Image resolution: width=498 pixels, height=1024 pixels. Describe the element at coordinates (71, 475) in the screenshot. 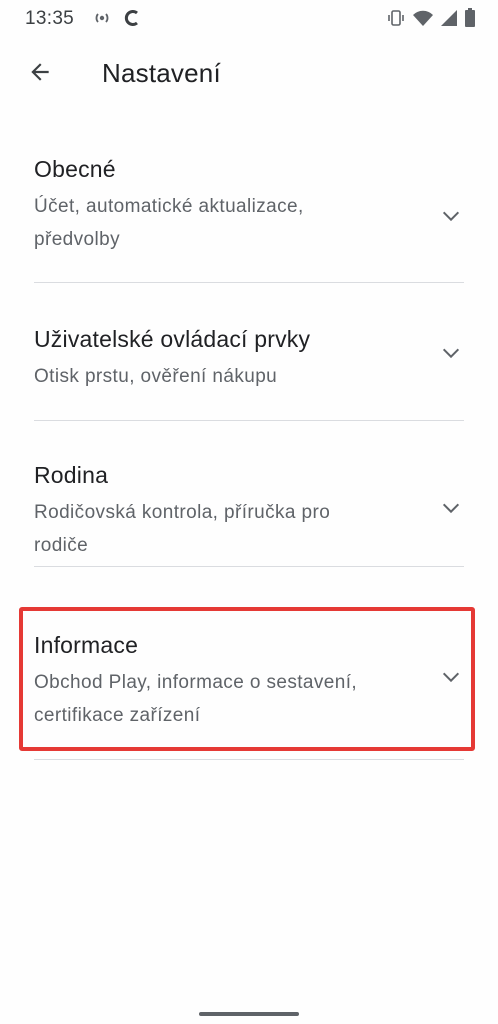

I see `section-title: Rodina` at that location.